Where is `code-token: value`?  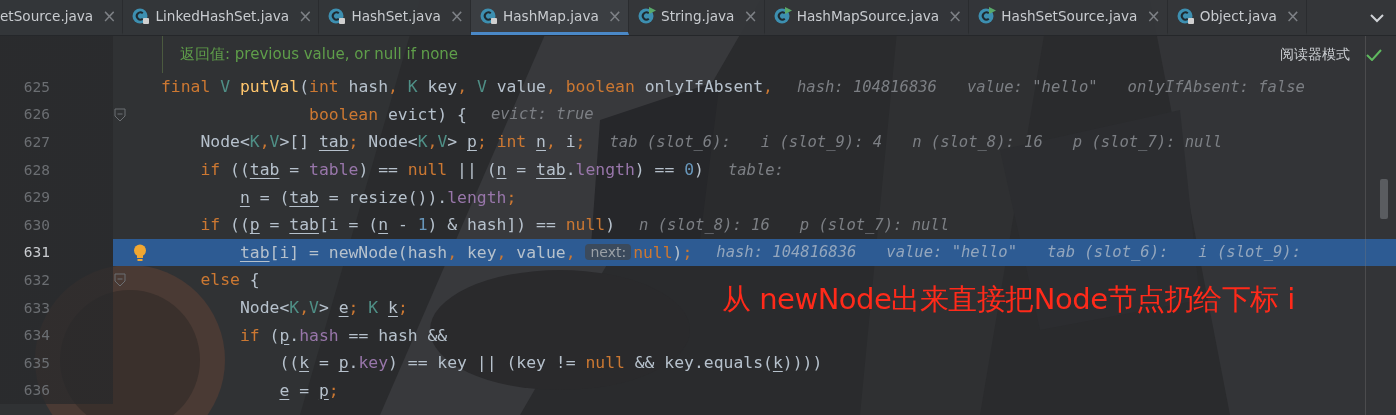 code-token: value is located at coordinates (521, 87).